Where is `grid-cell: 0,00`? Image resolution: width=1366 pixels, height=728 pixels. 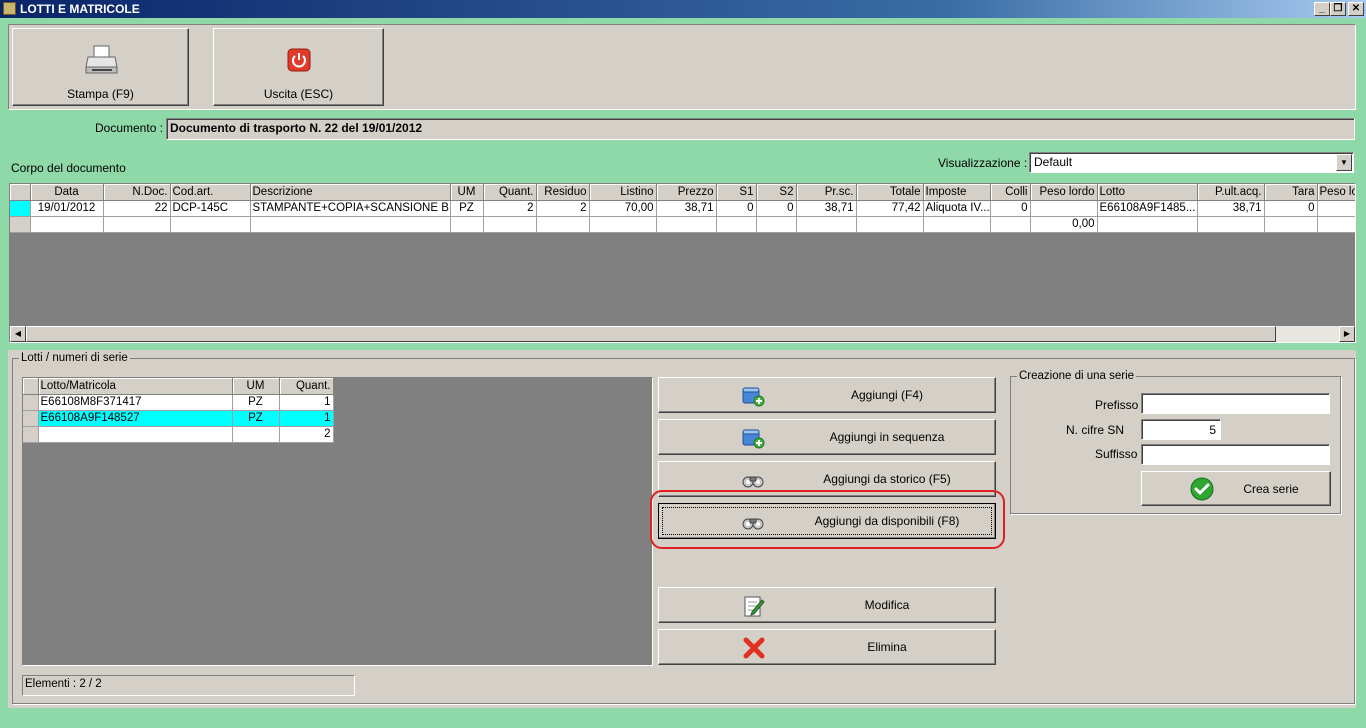
grid-cell: 0,00 is located at coordinates (1064, 224).